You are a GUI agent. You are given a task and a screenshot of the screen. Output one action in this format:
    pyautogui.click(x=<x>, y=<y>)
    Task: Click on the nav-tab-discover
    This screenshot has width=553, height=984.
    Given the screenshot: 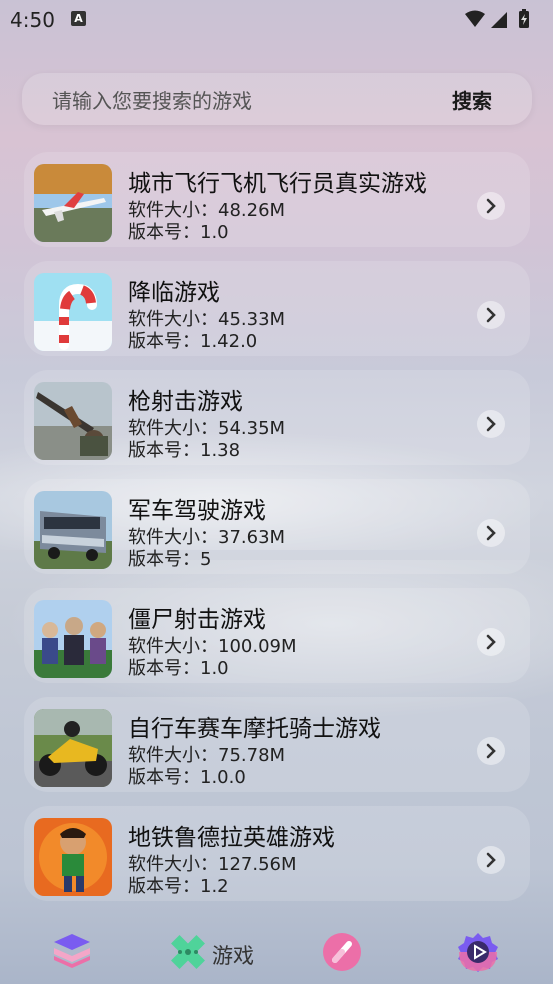 What is the action you would take?
    pyautogui.click(x=342, y=952)
    